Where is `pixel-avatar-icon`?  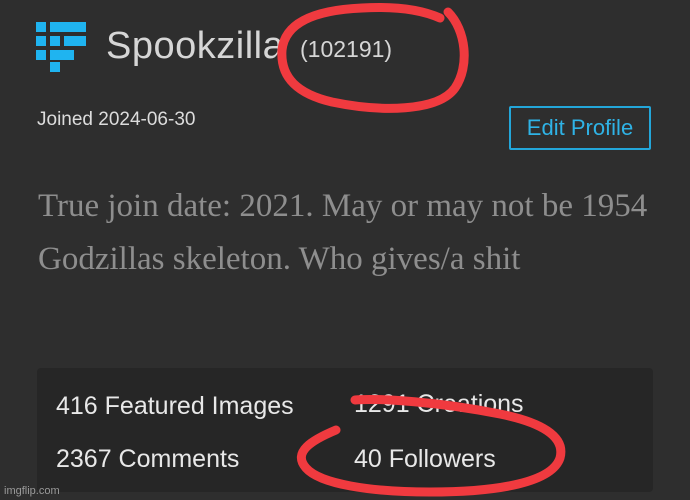 pixel-avatar-icon is located at coordinates (61, 47).